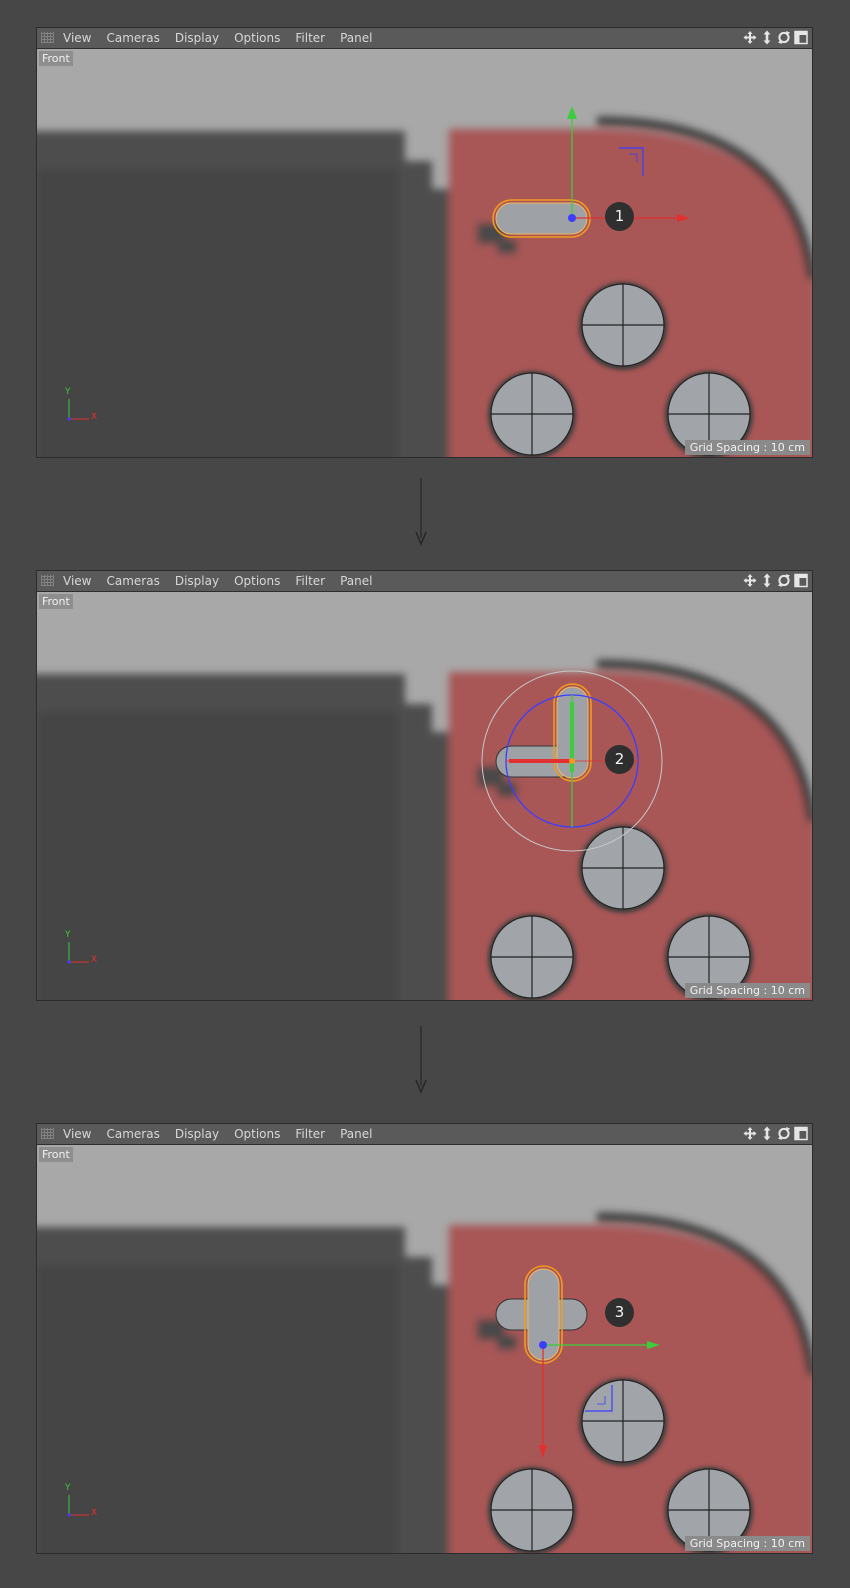  Describe the element at coordinates (619, 216) in the screenshot. I see `step-badge: 1` at that location.